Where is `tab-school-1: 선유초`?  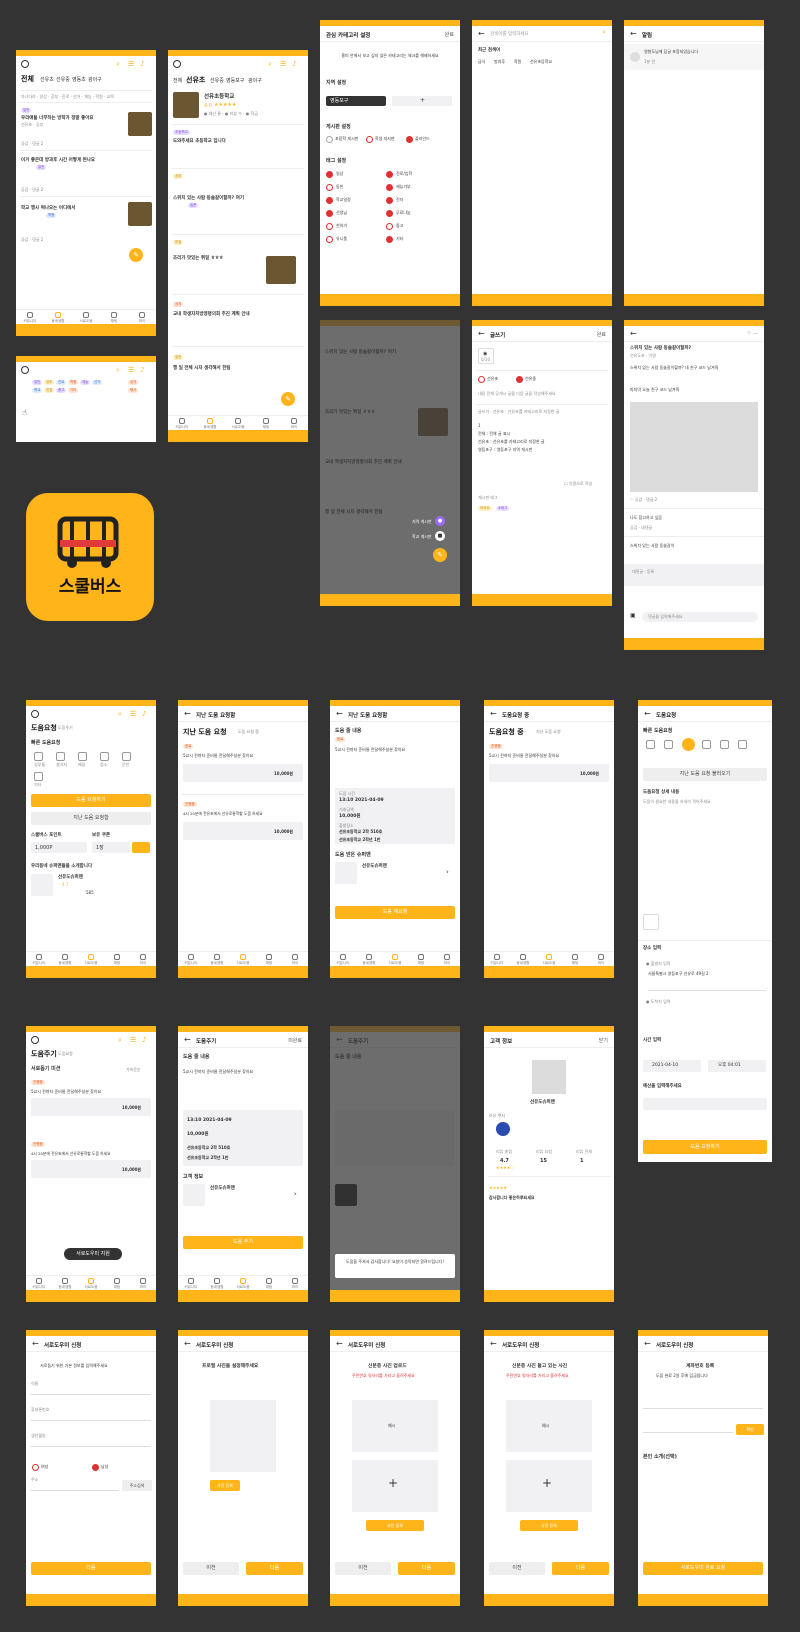
tab-school-1: 선유초 is located at coordinates (47, 80).